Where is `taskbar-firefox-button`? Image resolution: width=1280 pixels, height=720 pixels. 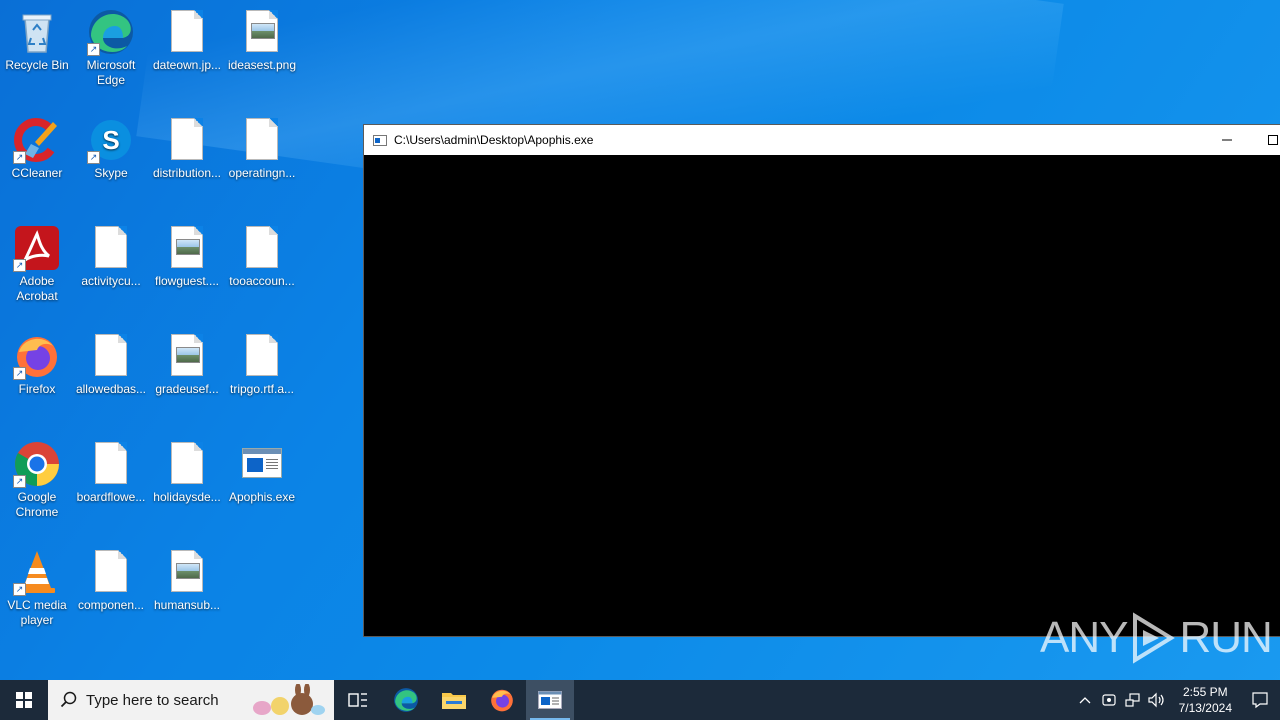
taskbar-firefox-button is located at coordinates (502, 700).